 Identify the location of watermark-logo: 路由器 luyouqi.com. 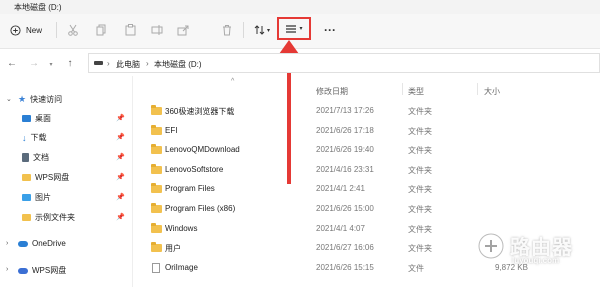
(536, 250).